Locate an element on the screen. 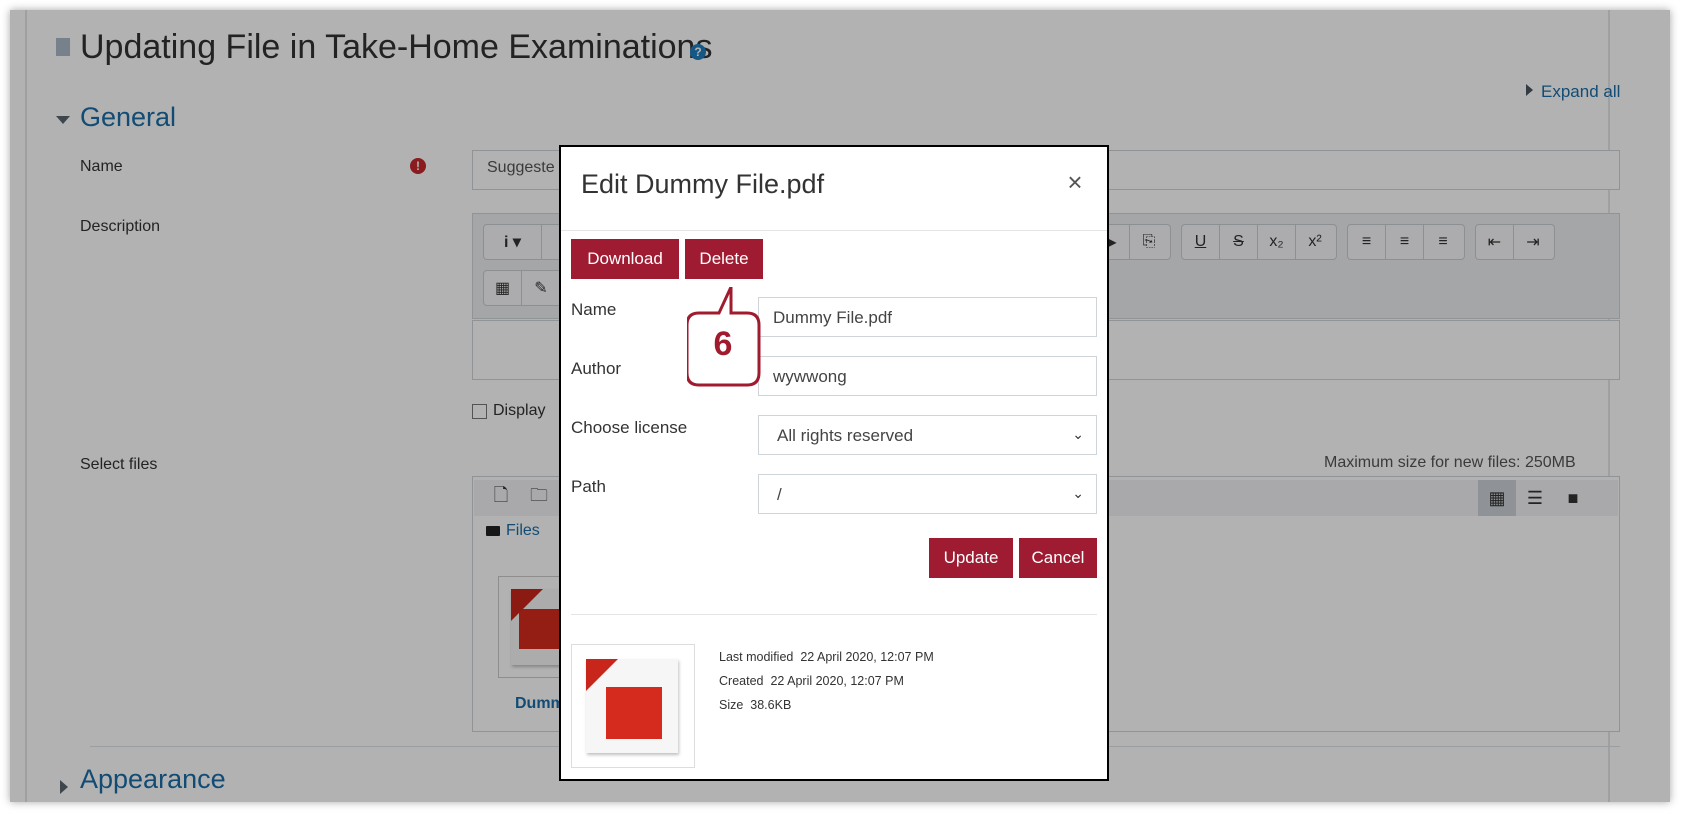 The height and width of the screenshot is (813, 1682). size-row: Size 38.6KB is located at coordinates (755, 705).